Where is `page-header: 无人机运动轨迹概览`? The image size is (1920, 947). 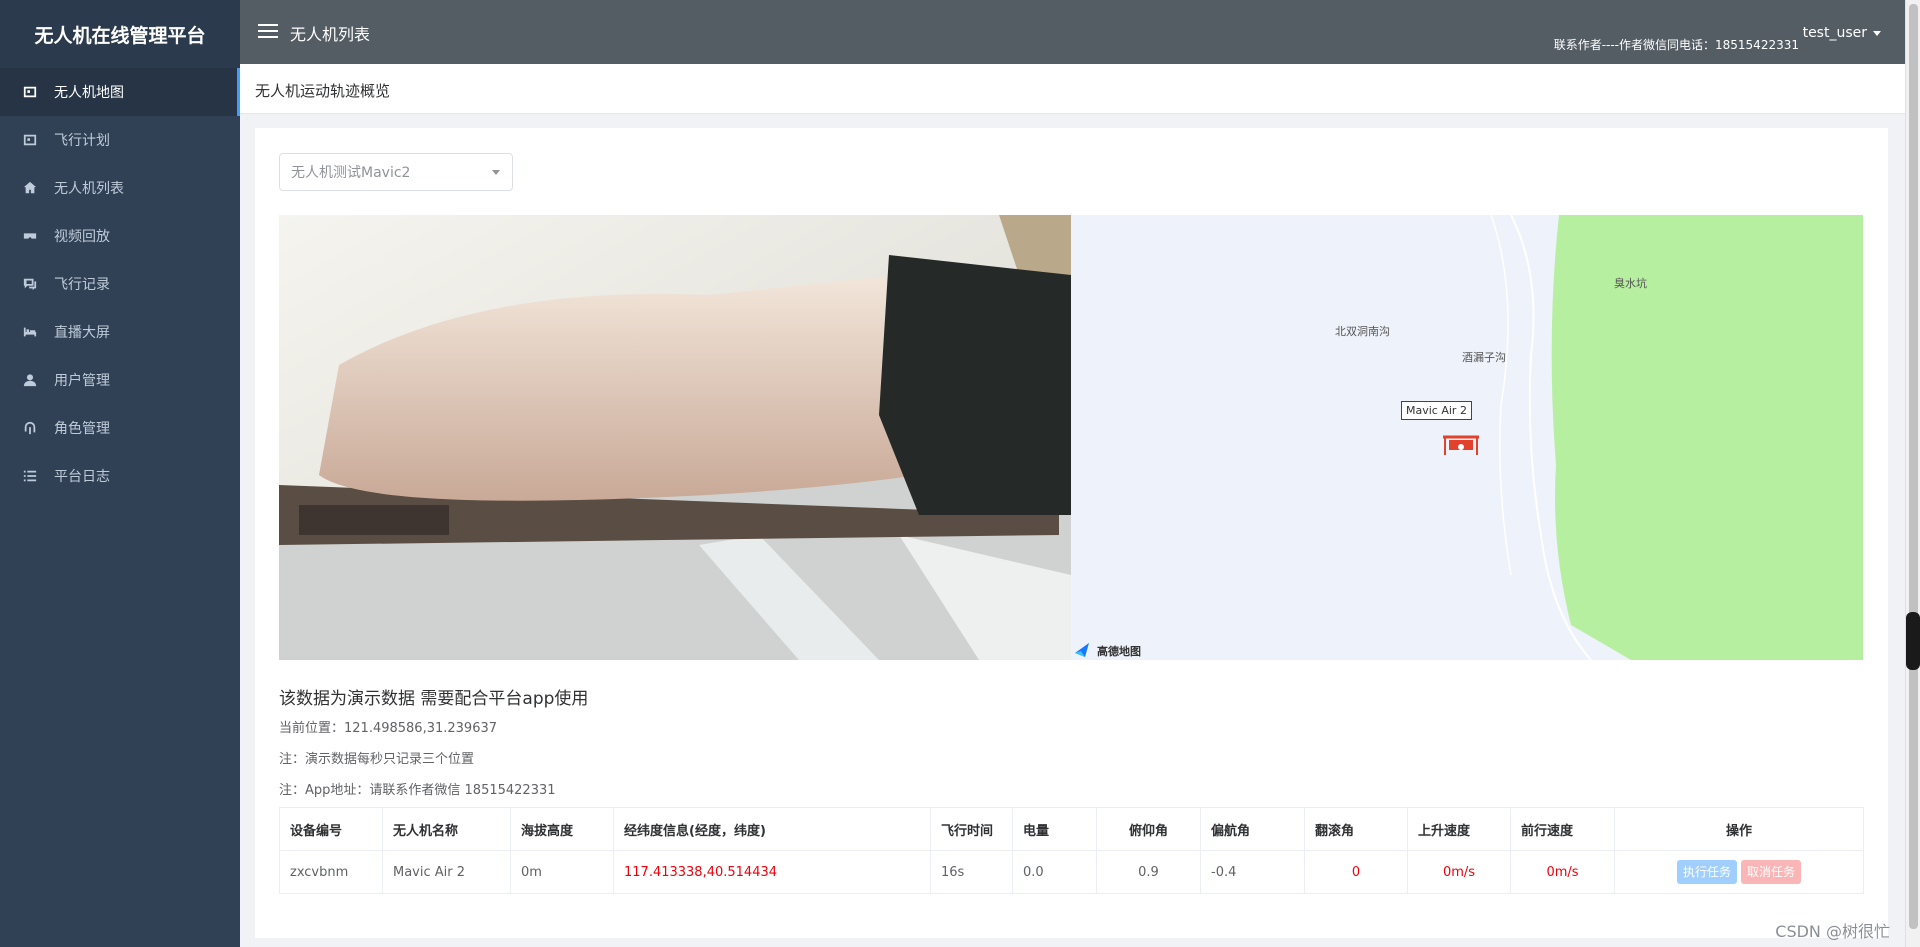
page-header: 无人机运动轨迹概览 is located at coordinates (1072, 89).